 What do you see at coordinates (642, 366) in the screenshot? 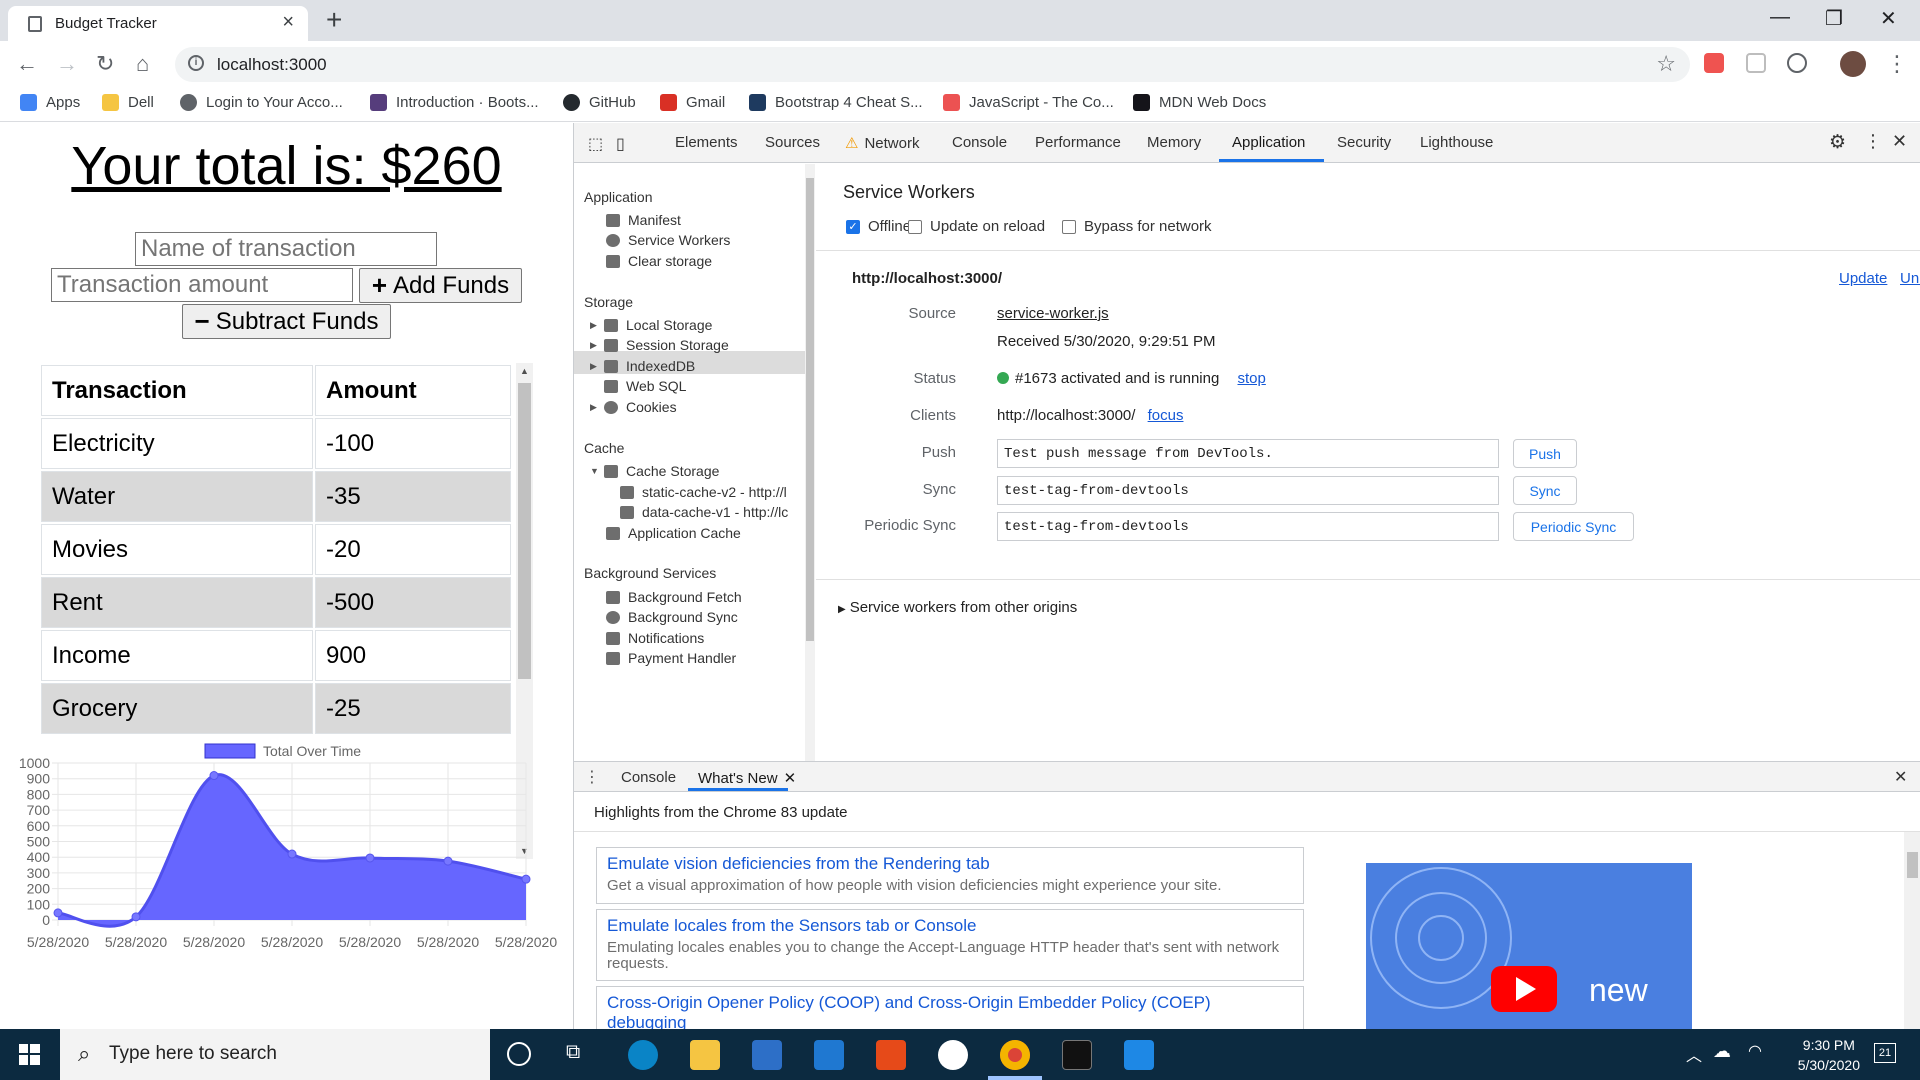
I see `sidebar-item-indexeddb: ▶ IndexedDB` at bounding box center [642, 366].